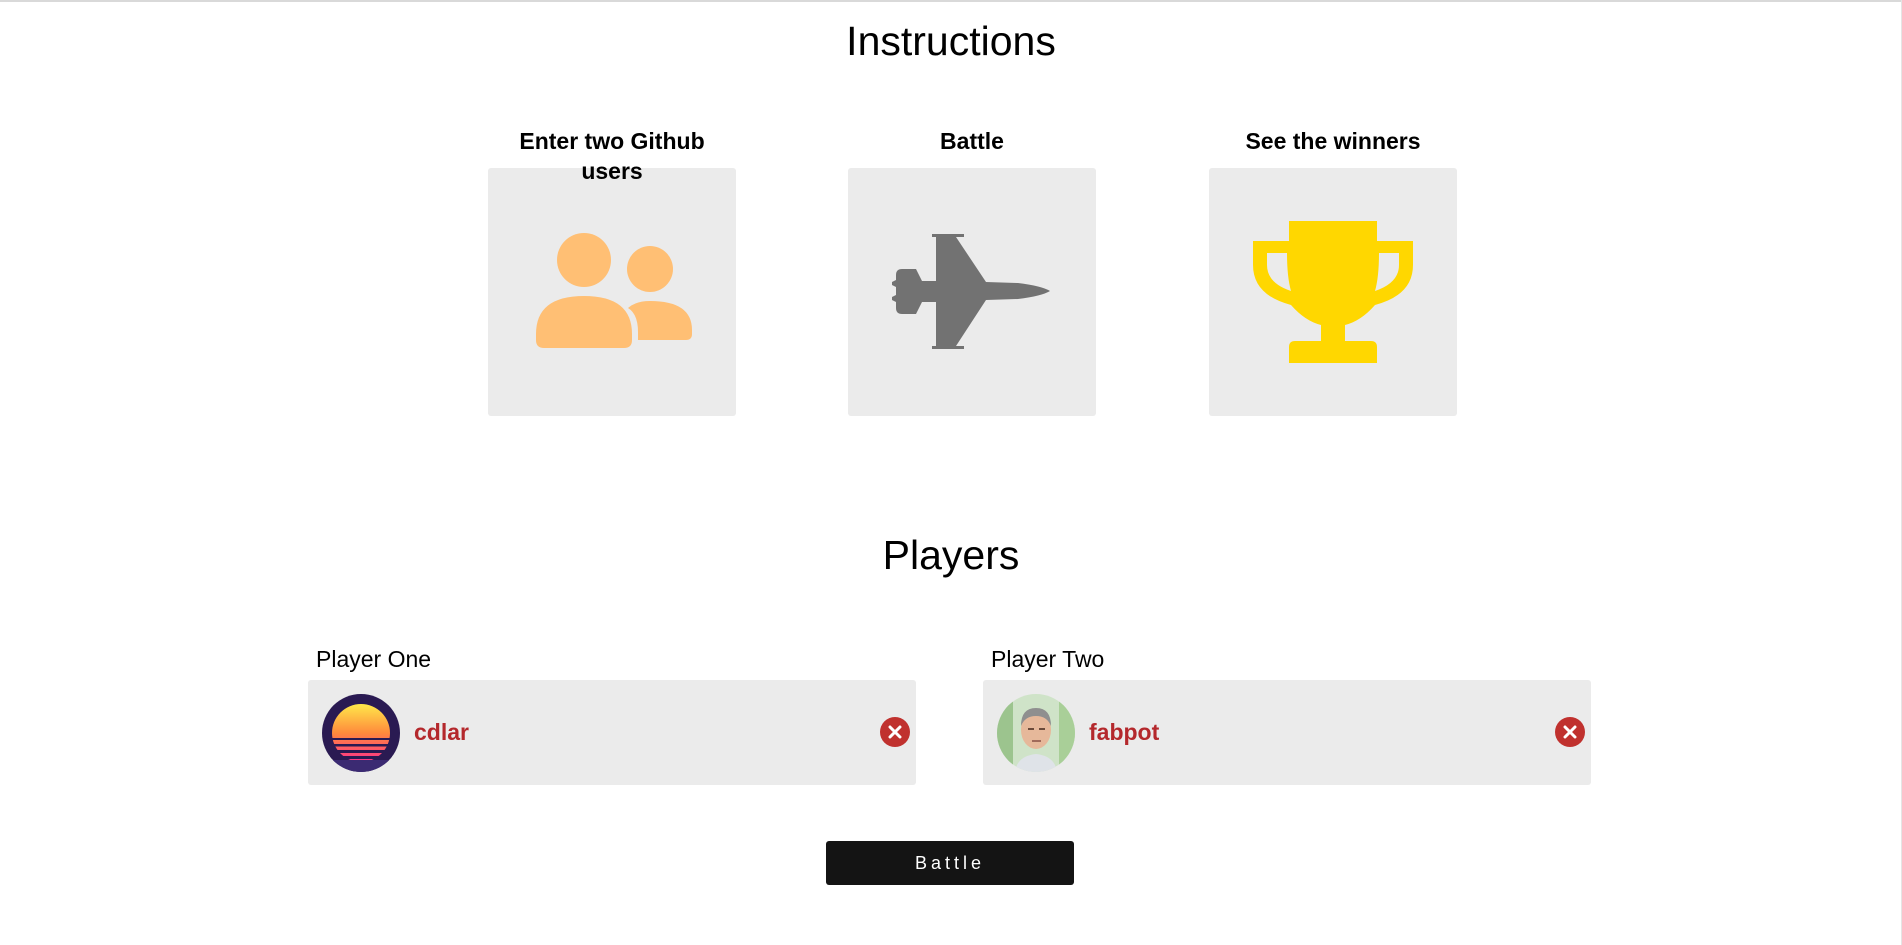 The image size is (1902, 945). What do you see at coordinates (951, 41) in the screenshot?
I see `instructions-title: Instructions` at bounding box center [951, 41].